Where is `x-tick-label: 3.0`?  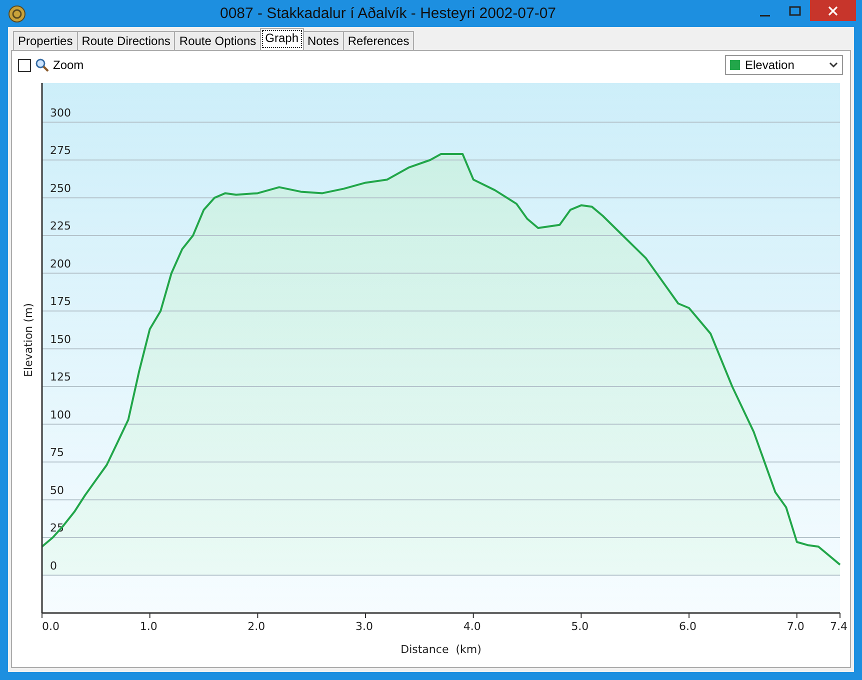
x-tick-label: 3.0 is located at coordinates (365, 626).